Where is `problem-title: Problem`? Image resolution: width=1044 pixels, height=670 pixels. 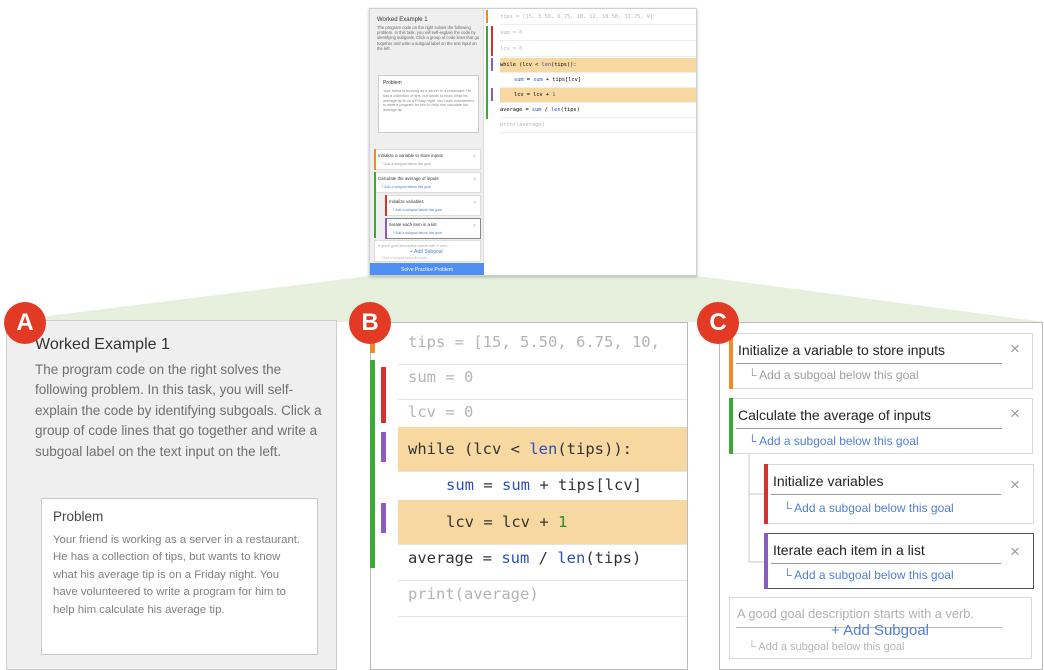
problem-title: Problem is located at coordinates (78, 516).